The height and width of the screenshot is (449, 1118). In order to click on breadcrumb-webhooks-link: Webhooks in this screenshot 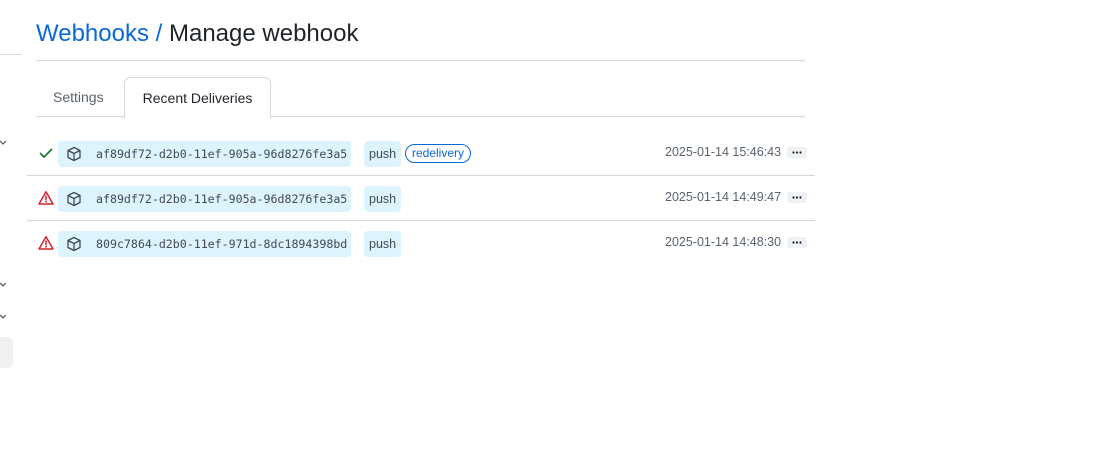, I will do `click(92, 33)`.